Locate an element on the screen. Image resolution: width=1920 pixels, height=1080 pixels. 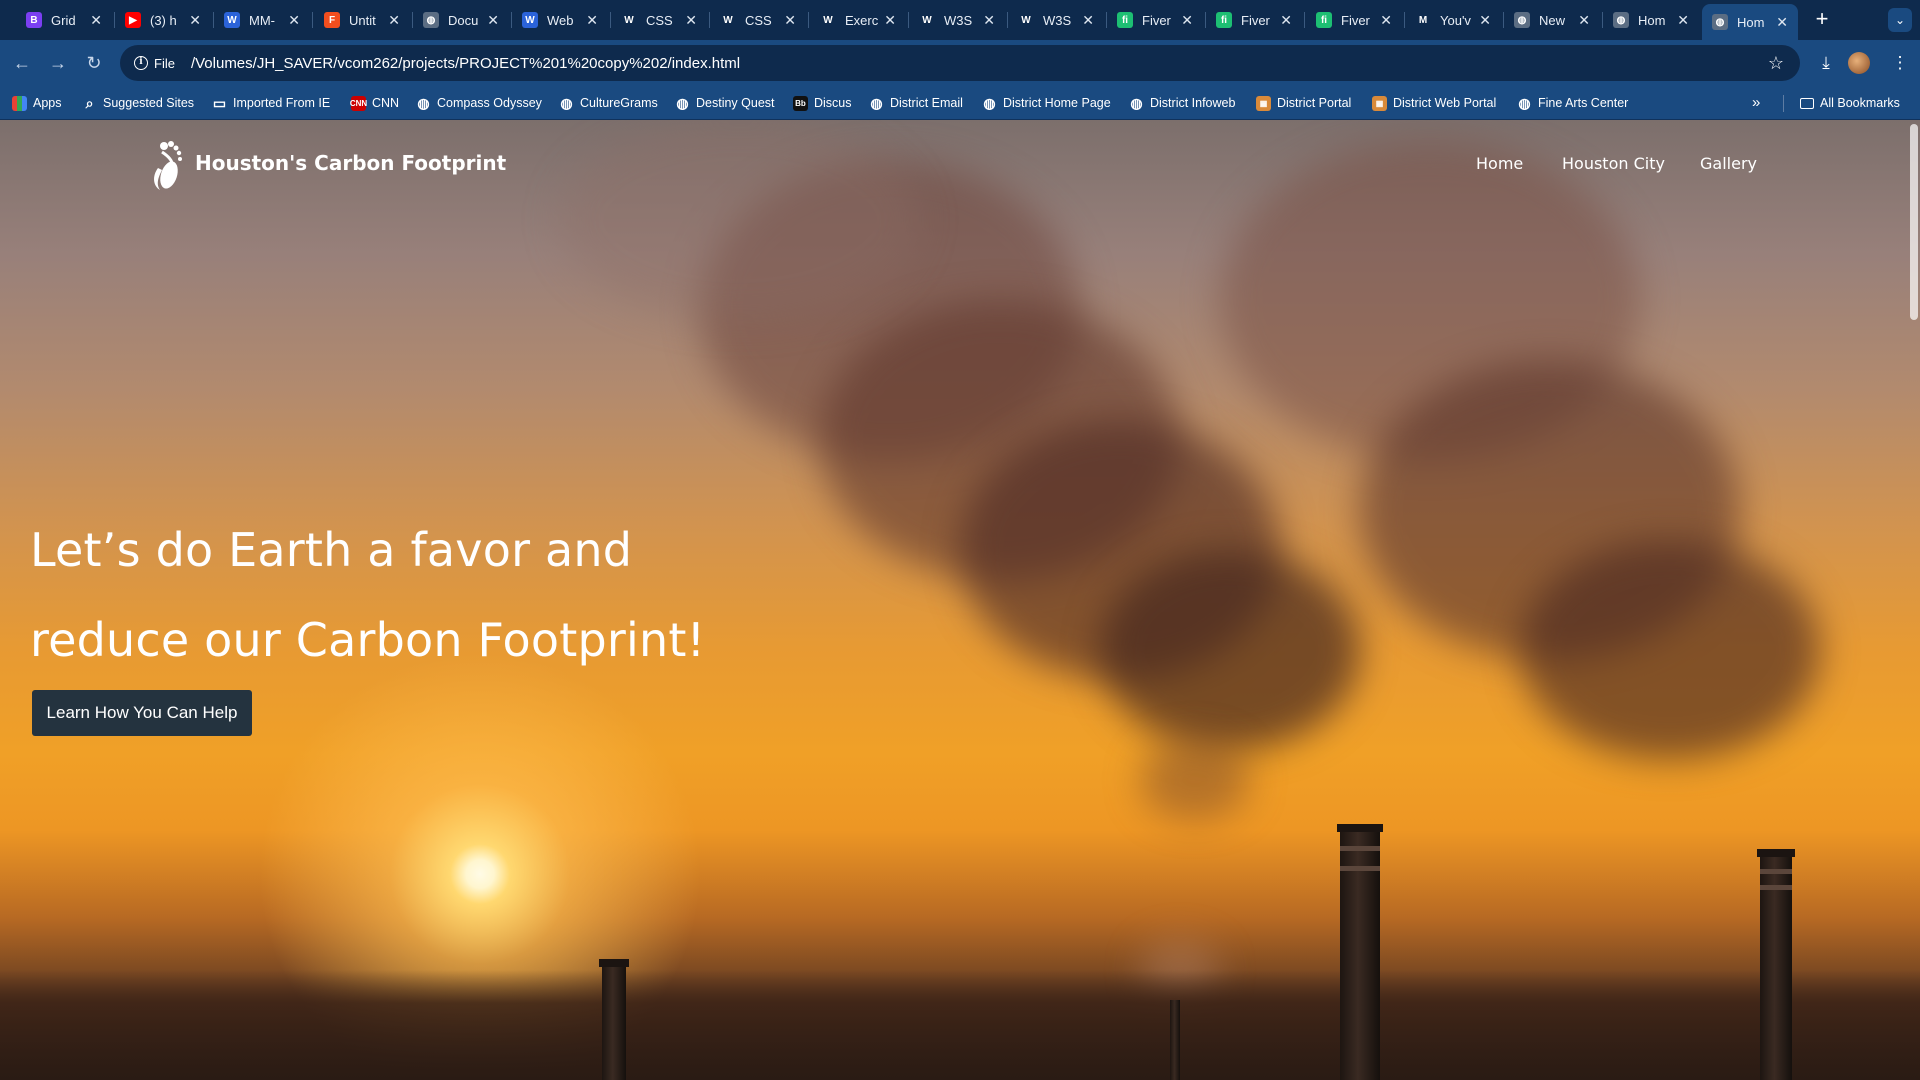
bookmark-item: ▭ Imported From IE is located at coordinates (271, 103).